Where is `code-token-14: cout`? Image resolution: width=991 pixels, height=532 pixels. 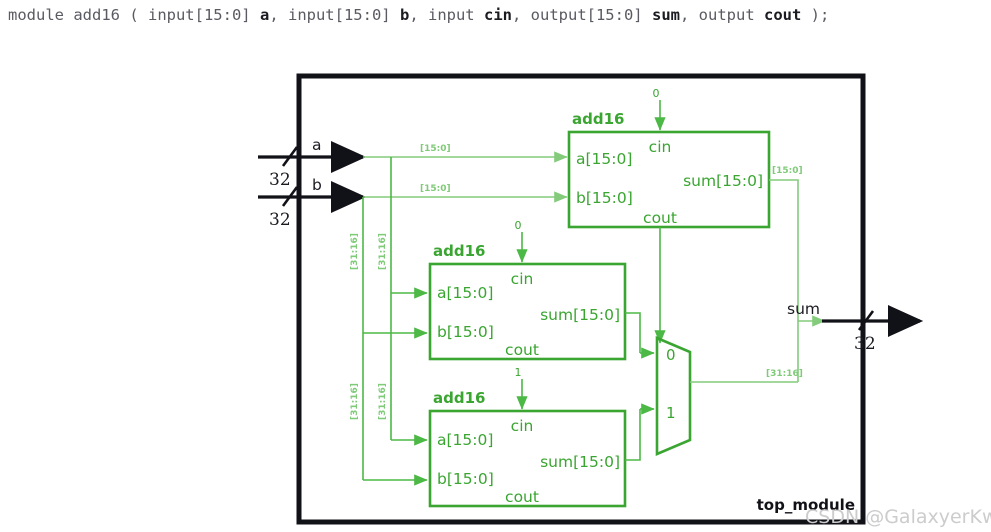 code-token-14: cout is located at coordinates (782, 15).